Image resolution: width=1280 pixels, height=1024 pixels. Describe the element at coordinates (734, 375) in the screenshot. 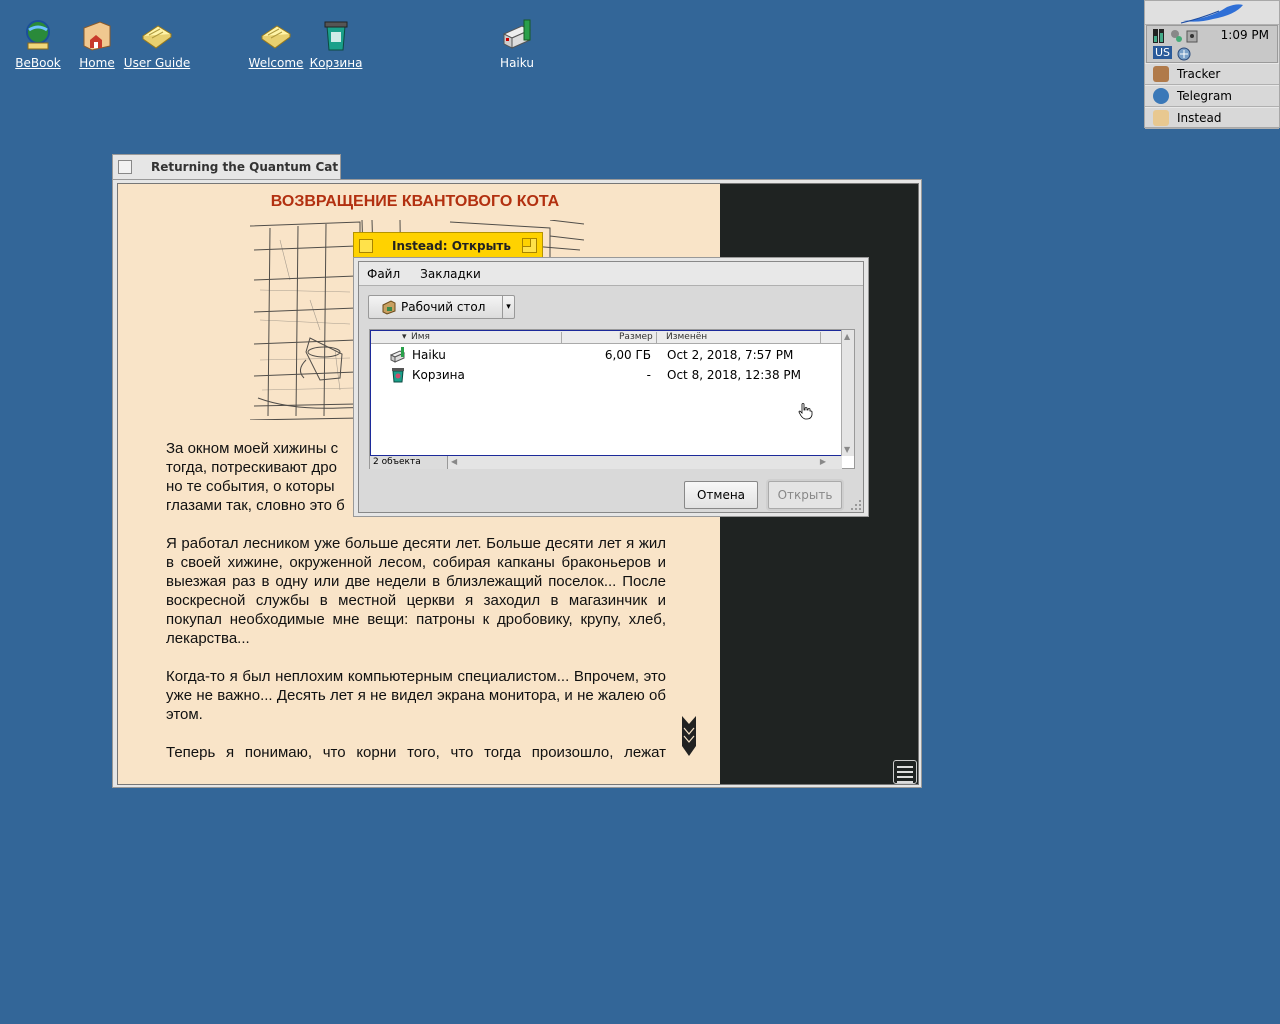

I see `file-modified: Oct 8, 2018, 12:38 PM` at that location.